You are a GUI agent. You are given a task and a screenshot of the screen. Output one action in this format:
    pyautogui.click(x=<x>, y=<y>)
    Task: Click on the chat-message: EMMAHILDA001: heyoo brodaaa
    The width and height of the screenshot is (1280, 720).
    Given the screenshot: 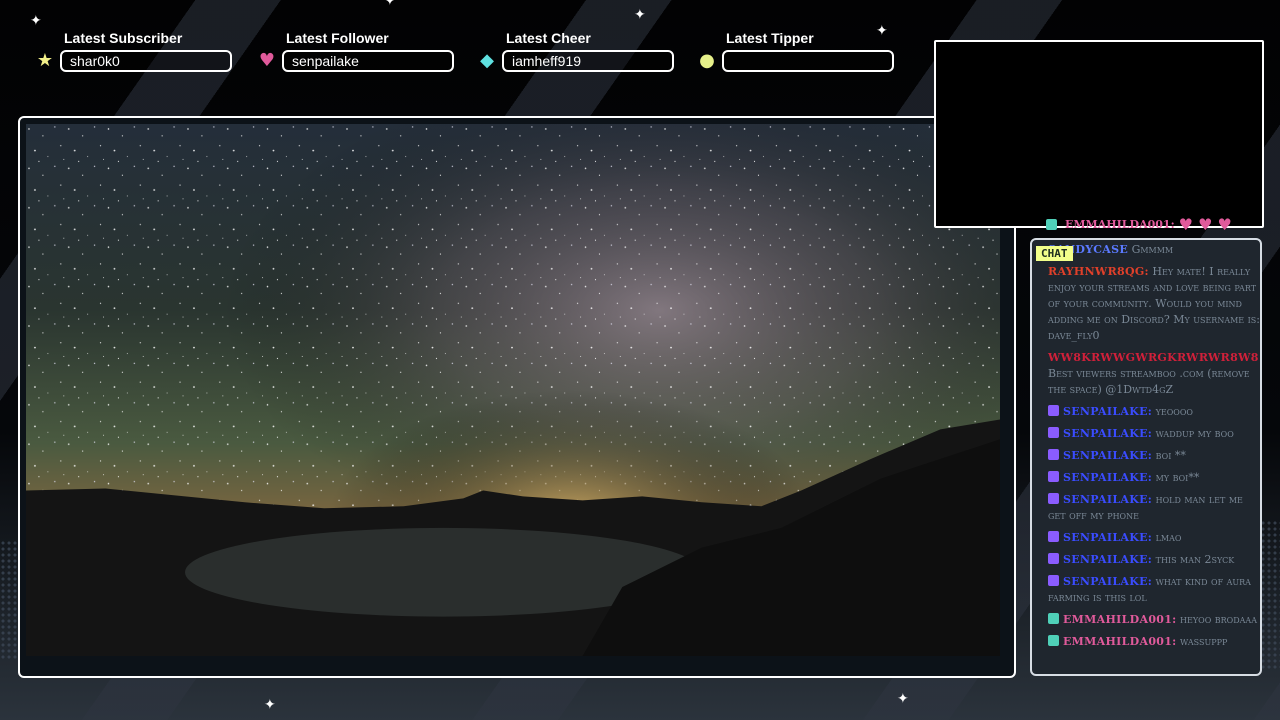 What is the action you would take?
    pyautogui.click(x=1154, y=620)
    